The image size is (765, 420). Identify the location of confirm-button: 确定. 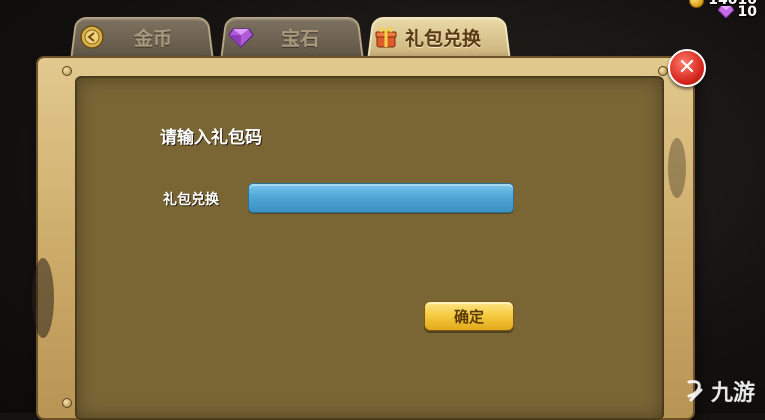
(469, 316).